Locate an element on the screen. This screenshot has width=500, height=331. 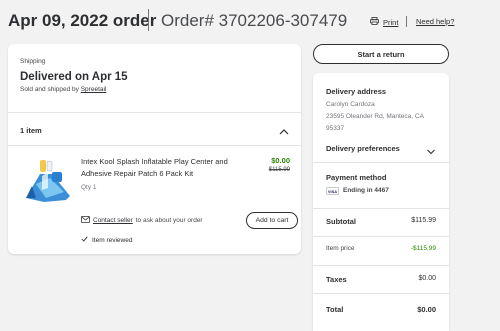
start-return-button: Start a return is located at coordinates (381, 54).